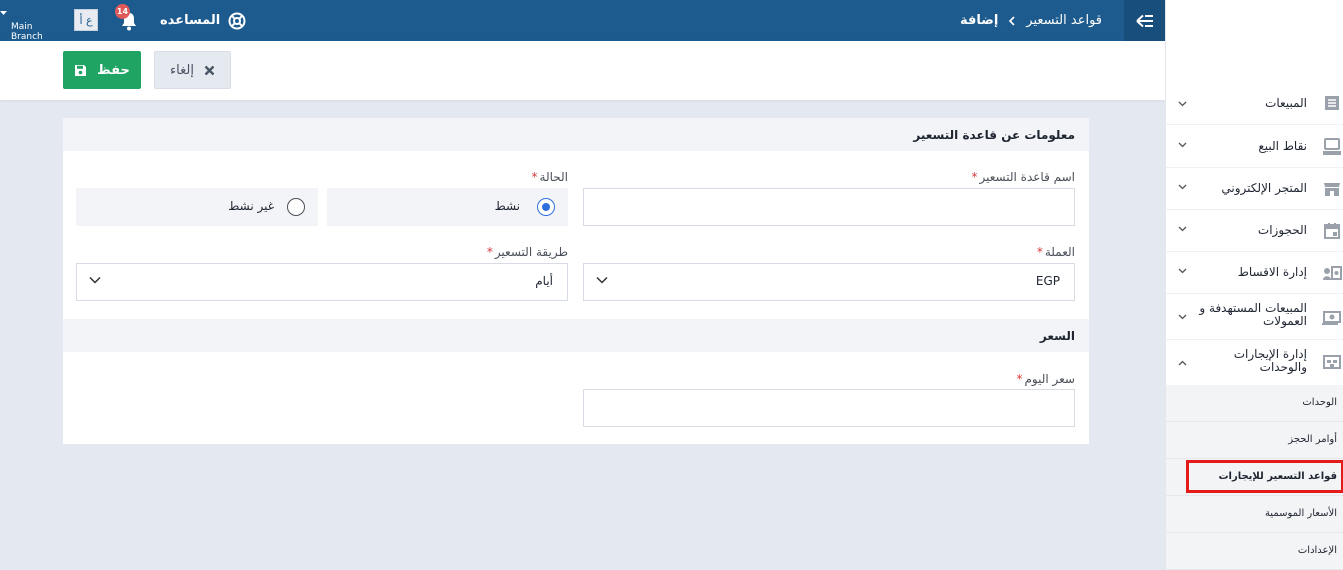 Image resolution: width=1343 pixels, height=570 pixels. I want to click on pos-terminal-icon, so click(1332, 146).